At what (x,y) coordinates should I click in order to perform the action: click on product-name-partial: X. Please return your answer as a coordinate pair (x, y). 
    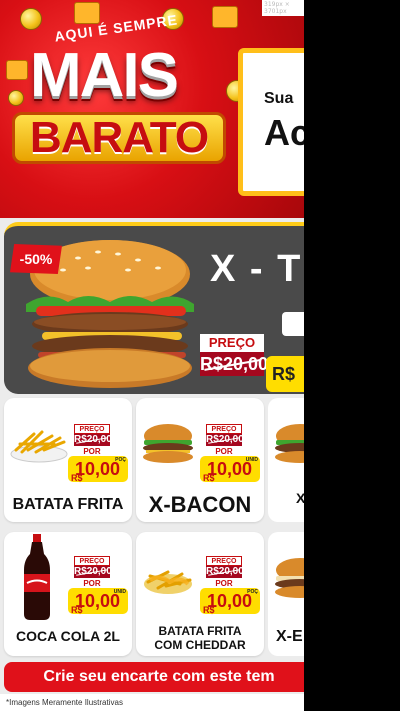
    Looking at the image, I should click on (300, 498).